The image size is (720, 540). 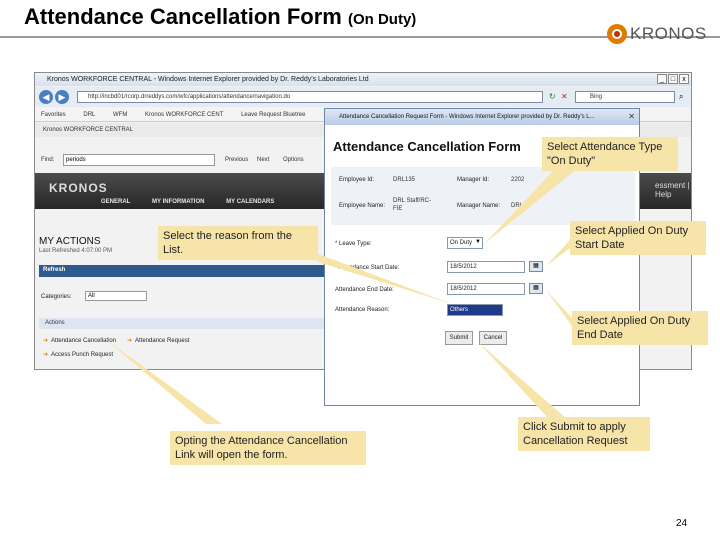 What do you see at coordinates (610, 154) in the screenshot?
I see `callout-attendance-type: Select Attendance Type "On Duty"` at bounding box center [610, 154].